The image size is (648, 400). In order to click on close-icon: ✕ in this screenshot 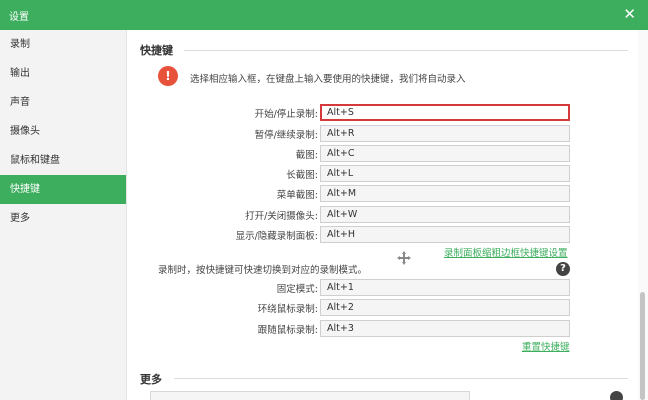, I will do `click(629, 14)`.